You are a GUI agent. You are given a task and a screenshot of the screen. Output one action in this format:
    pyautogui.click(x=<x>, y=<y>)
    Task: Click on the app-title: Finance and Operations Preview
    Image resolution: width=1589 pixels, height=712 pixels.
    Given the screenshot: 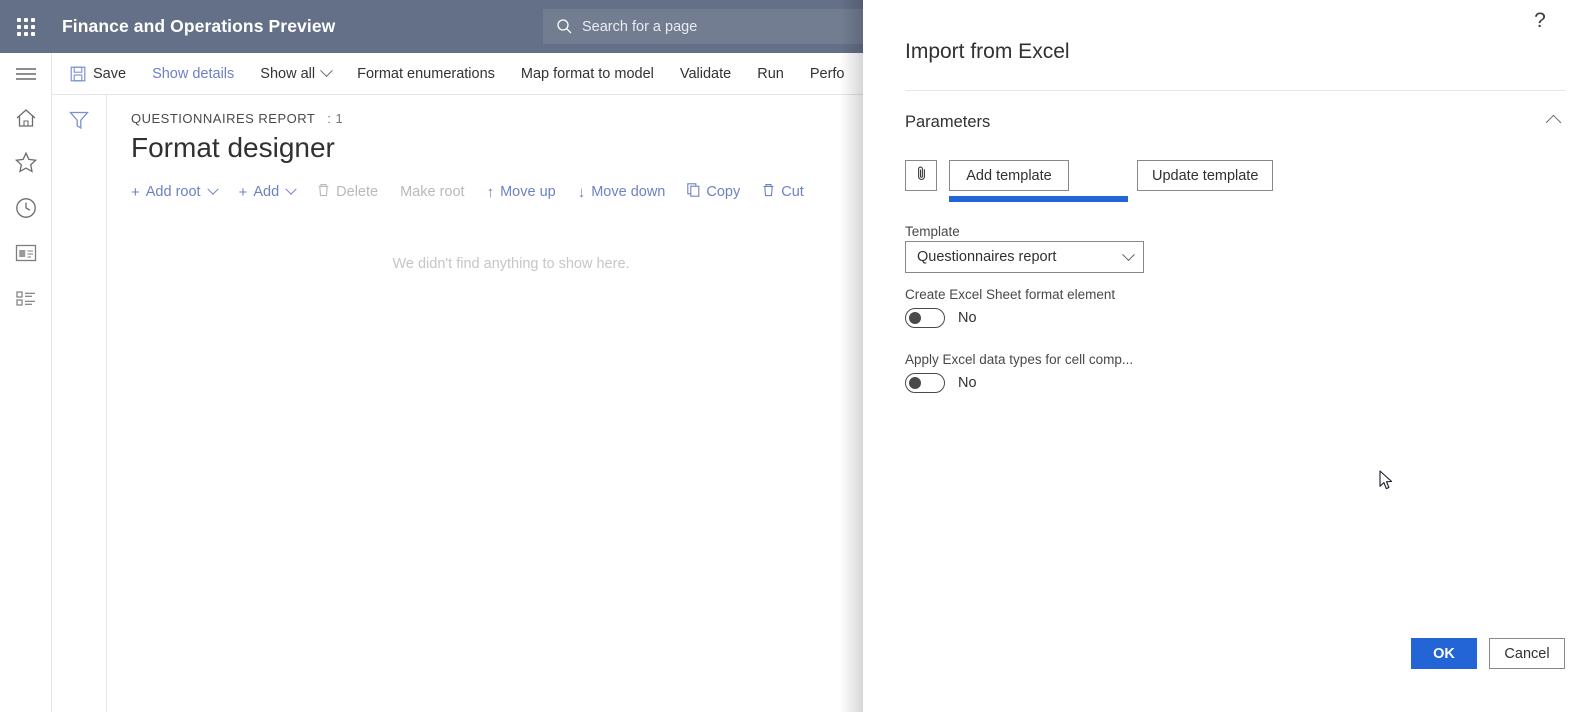 What is the action you would take?
    pyautogui.click(x=199, y=26)
    